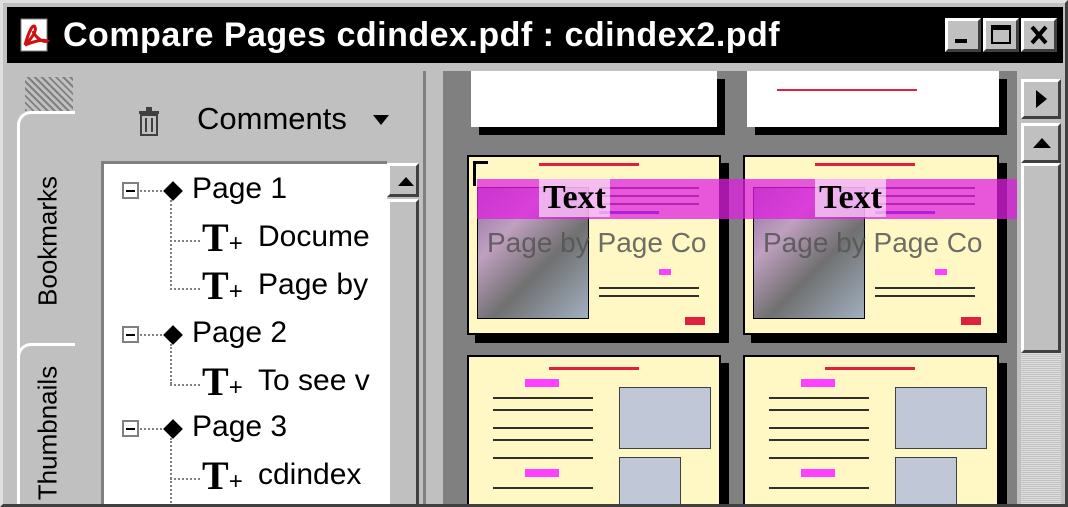 The width and height of the screenshot is (1068, 507). Describe the element at coordinates (310, 474) in the screenshot. I see `tree-item-label: cdindex` at that location.